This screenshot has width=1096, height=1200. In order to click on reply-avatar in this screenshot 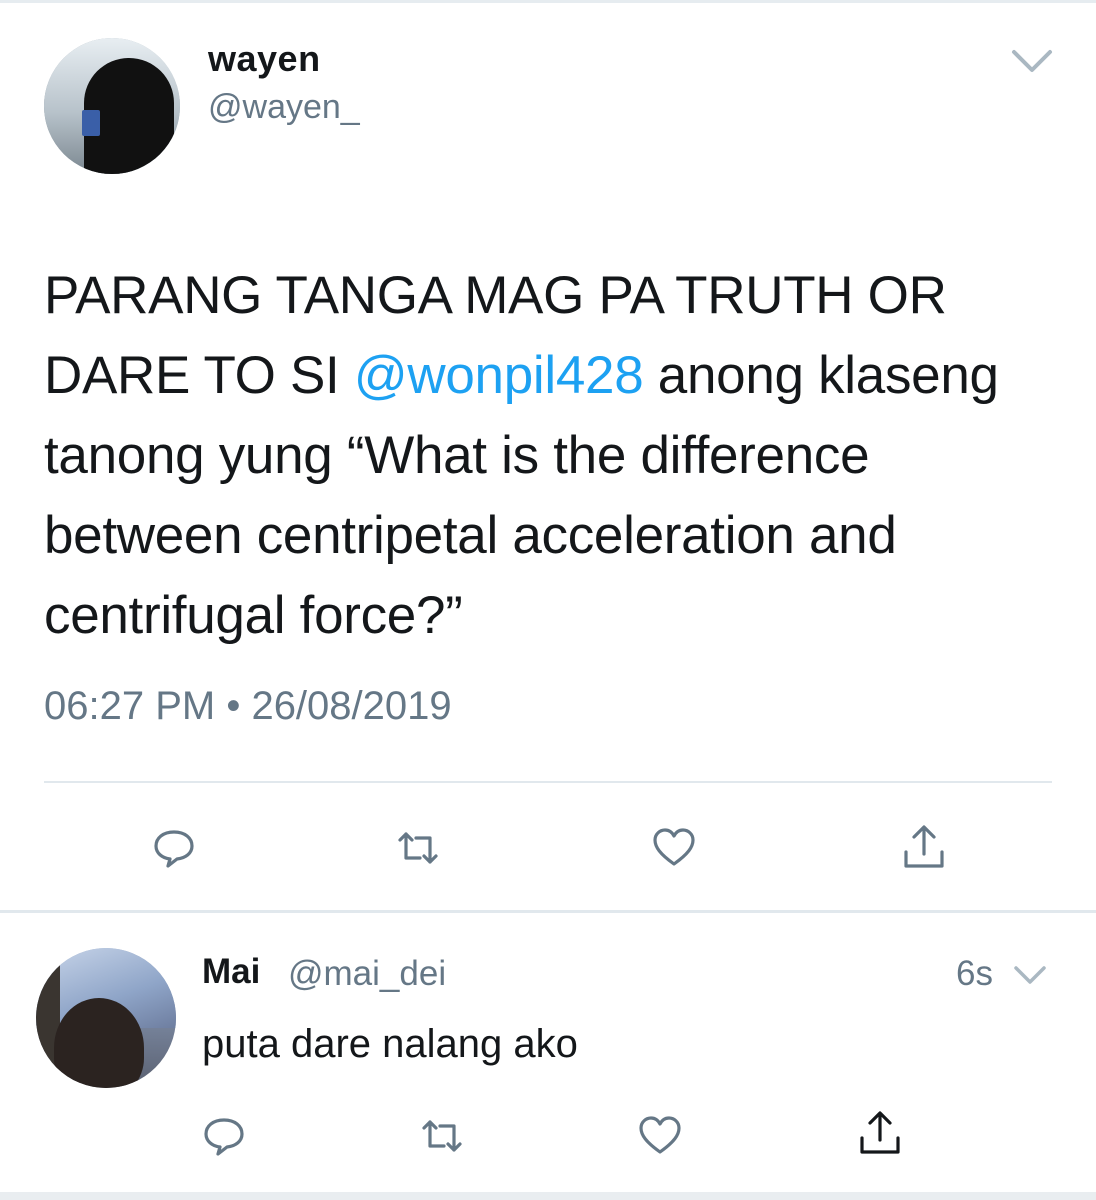, I will do `click(106, 1018)`.